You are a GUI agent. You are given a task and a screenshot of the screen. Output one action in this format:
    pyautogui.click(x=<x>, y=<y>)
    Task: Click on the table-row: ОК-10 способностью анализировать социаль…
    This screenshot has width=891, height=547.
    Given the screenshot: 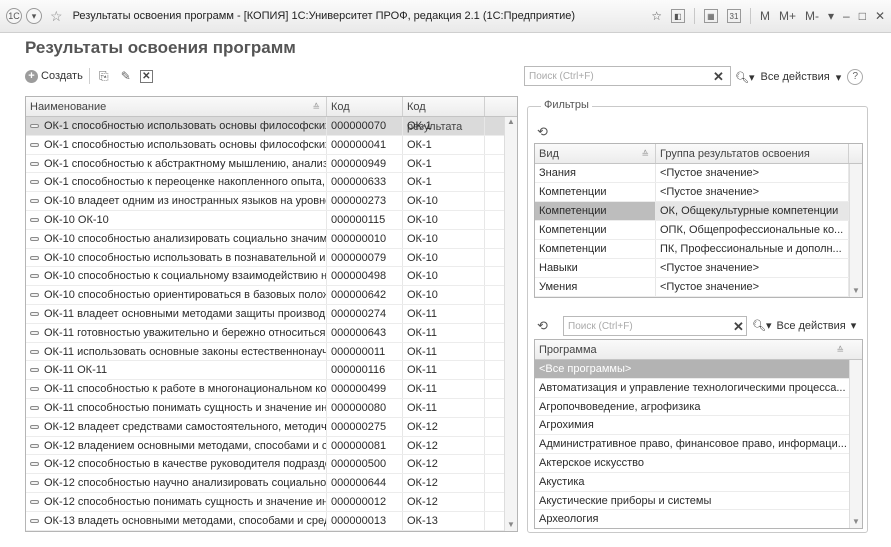 What is the action you would take?
    pyautogui.click(x=271, y=239)
    